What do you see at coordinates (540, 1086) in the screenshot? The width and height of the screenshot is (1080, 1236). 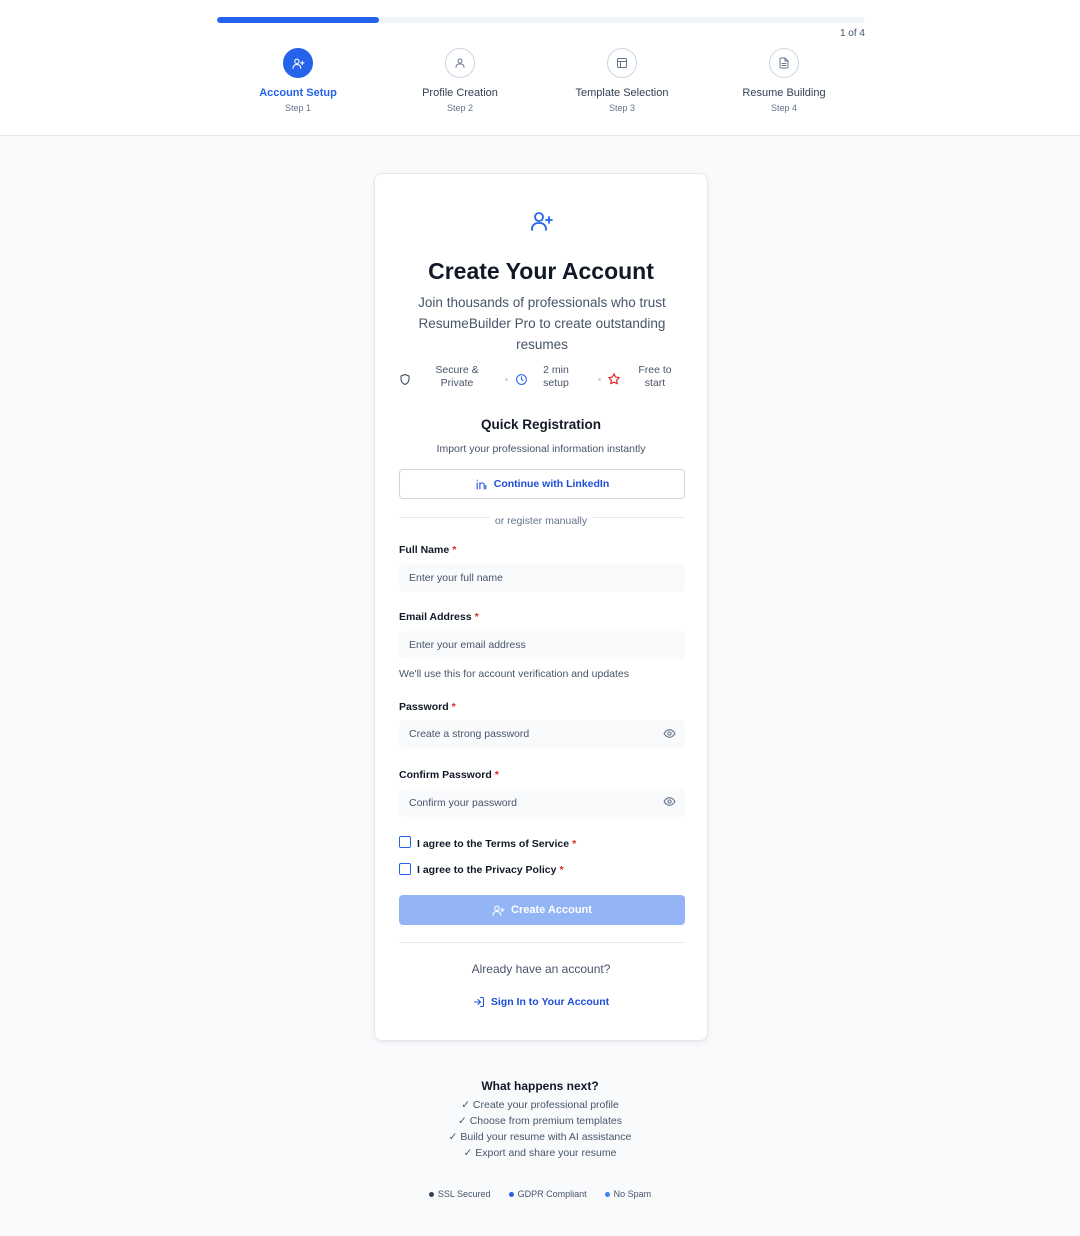 I see `next-steps-title: What happens next?` at bounding box center [540, 1086].